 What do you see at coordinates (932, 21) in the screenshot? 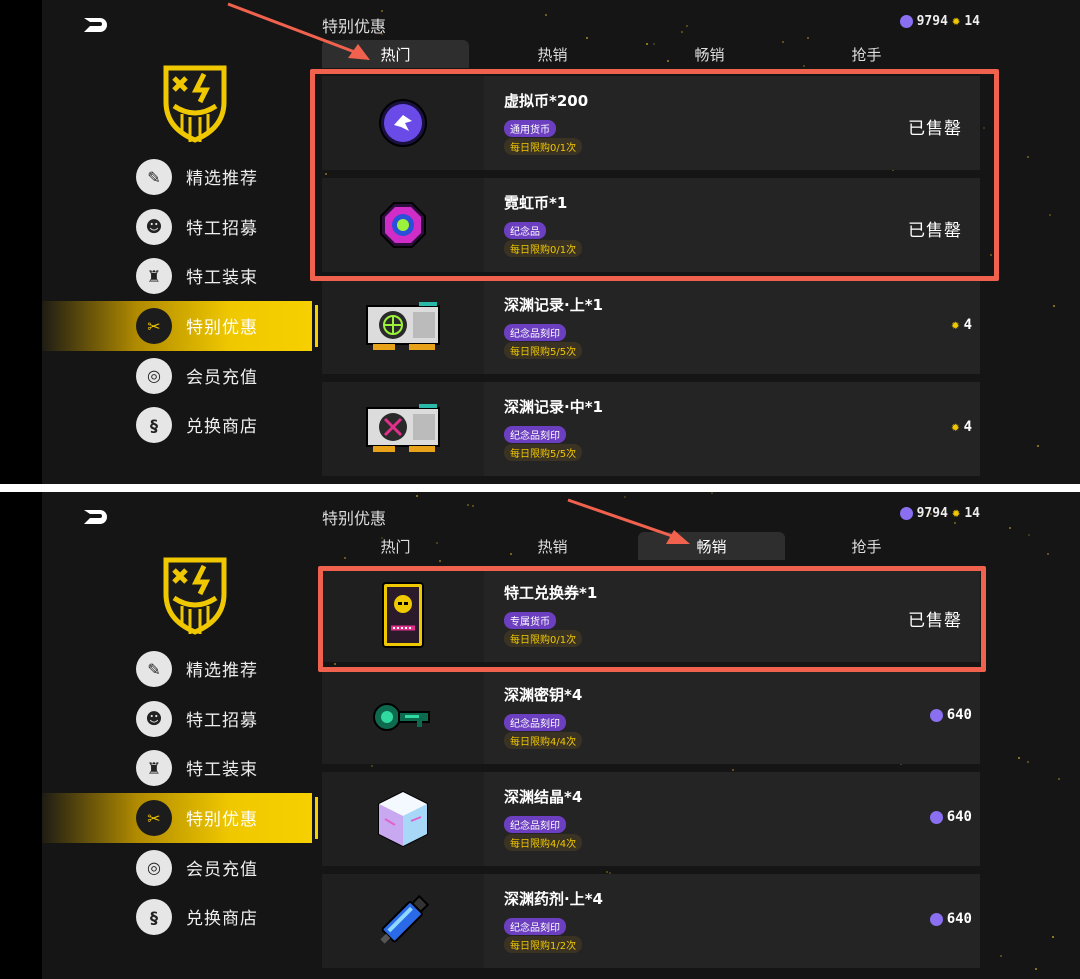
I see `coin-amount: 9794` at bounding box center [932, 21].